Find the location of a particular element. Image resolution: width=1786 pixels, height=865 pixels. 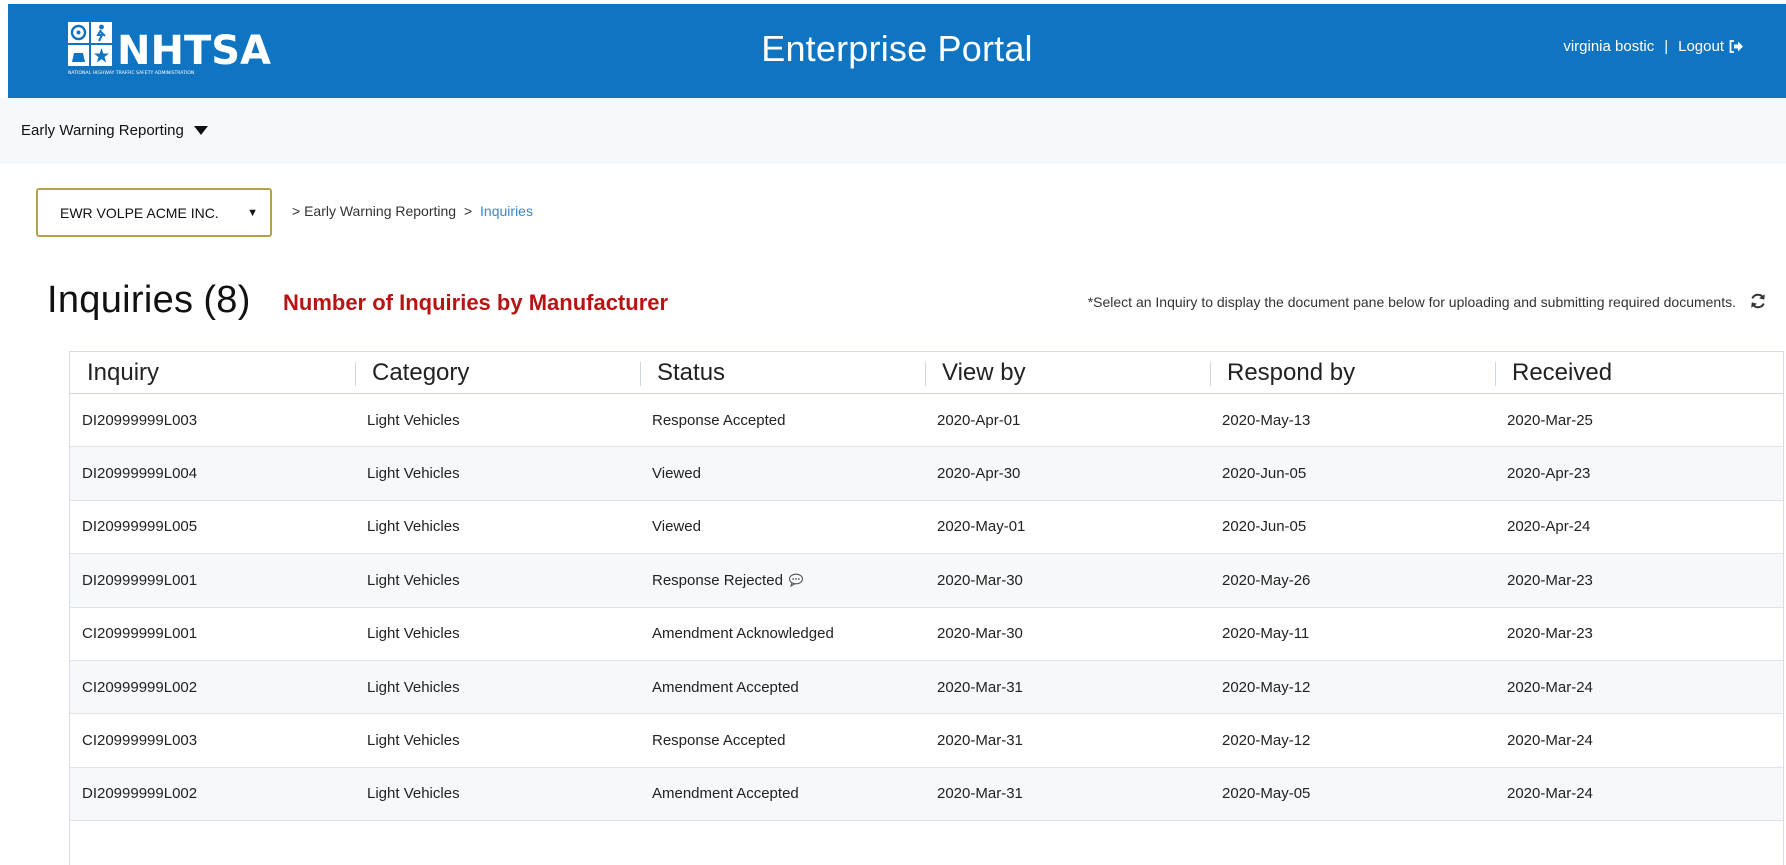

cell-inquiry: DI20999999L003 is located at coordinates (140, 420).